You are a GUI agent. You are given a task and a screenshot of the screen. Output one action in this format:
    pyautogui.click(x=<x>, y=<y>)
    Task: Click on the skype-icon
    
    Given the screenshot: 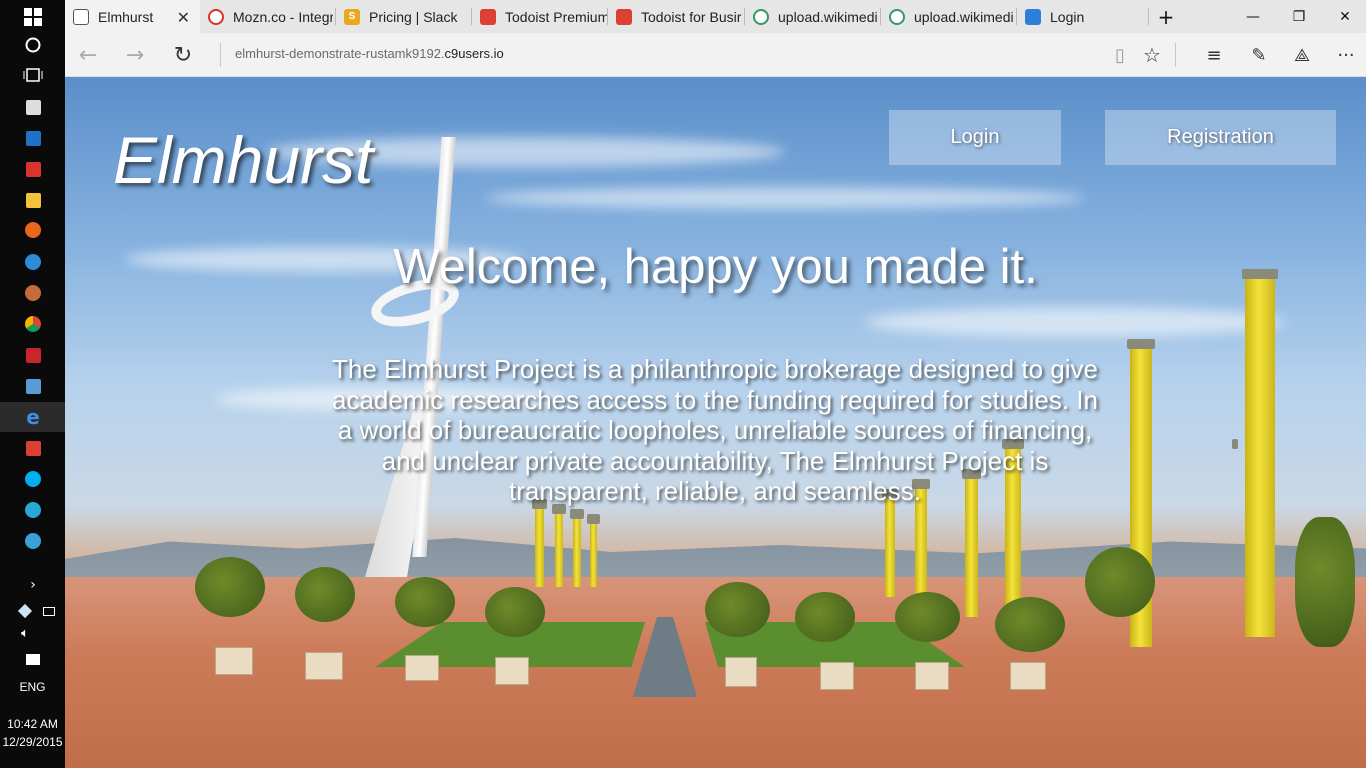 What is the action you would take?
    pyautogui.click(x=33, y=479)
    